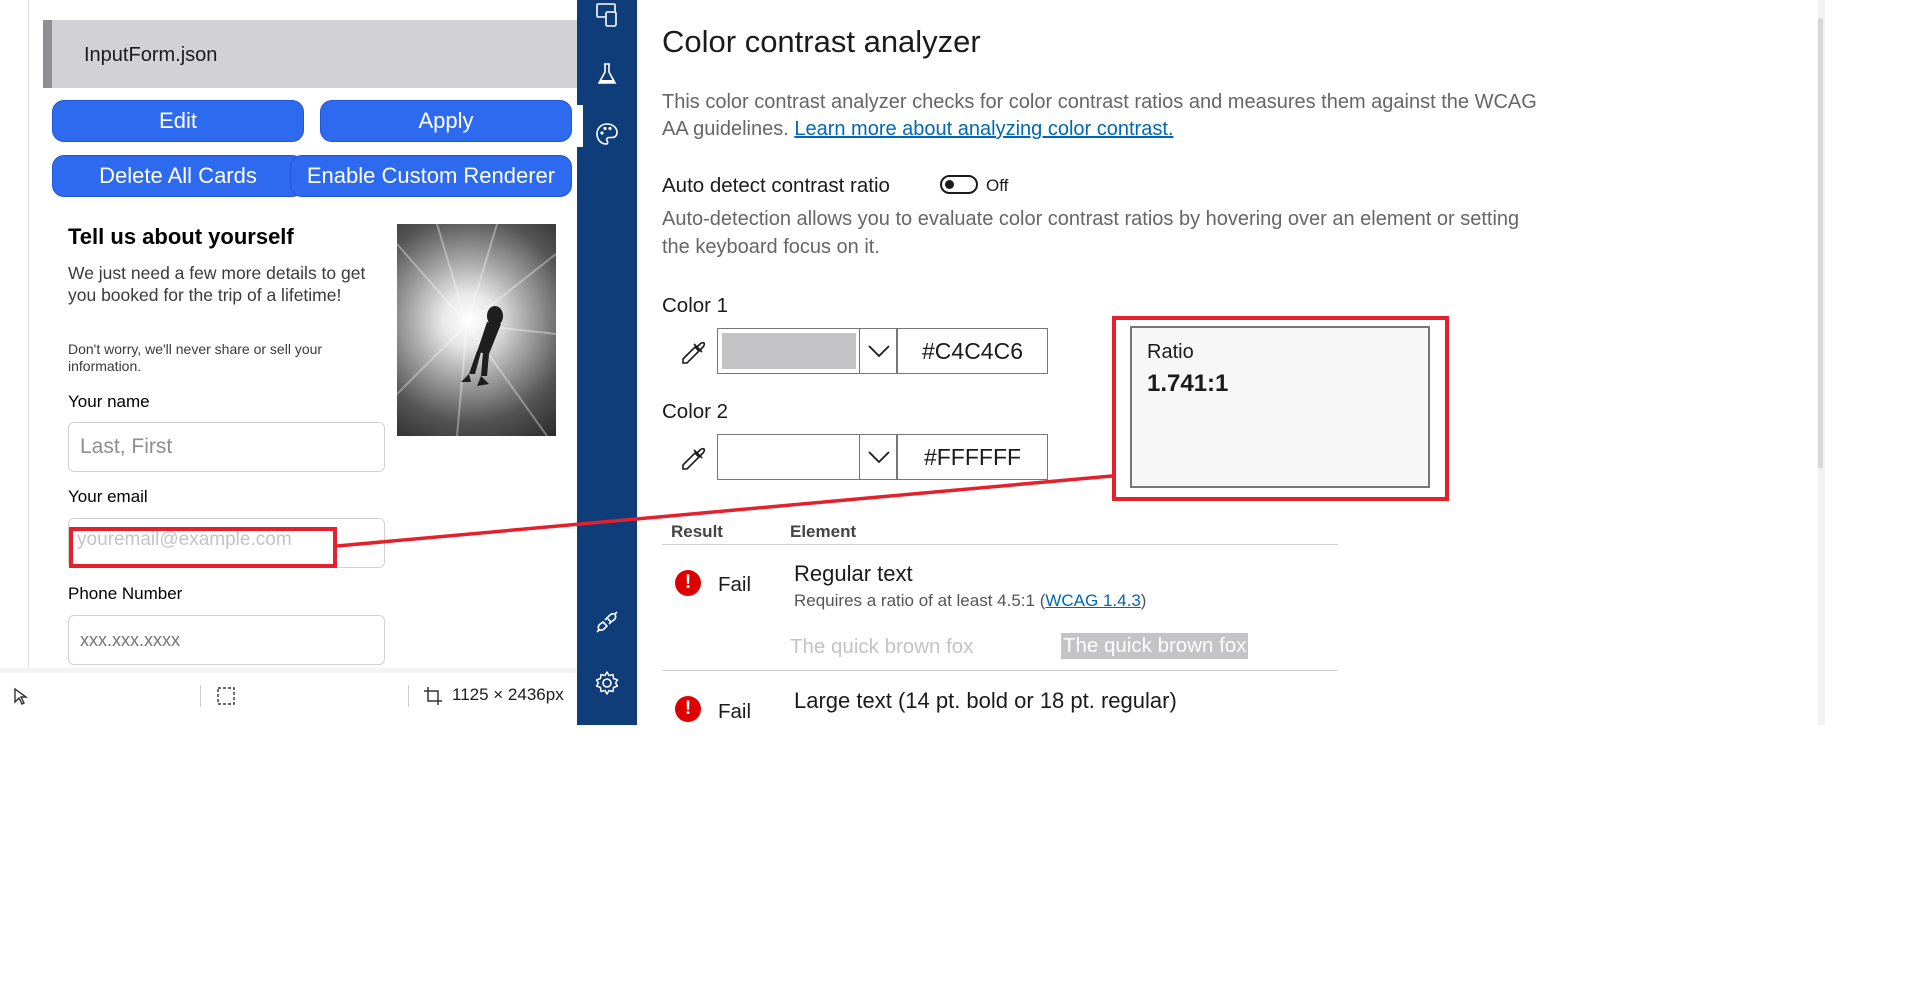 The image size is (1920, 996). What do you see at coordinates (789, 457) in the screenshot?
I see `color2-swatch` at bounding box center [789, 457].